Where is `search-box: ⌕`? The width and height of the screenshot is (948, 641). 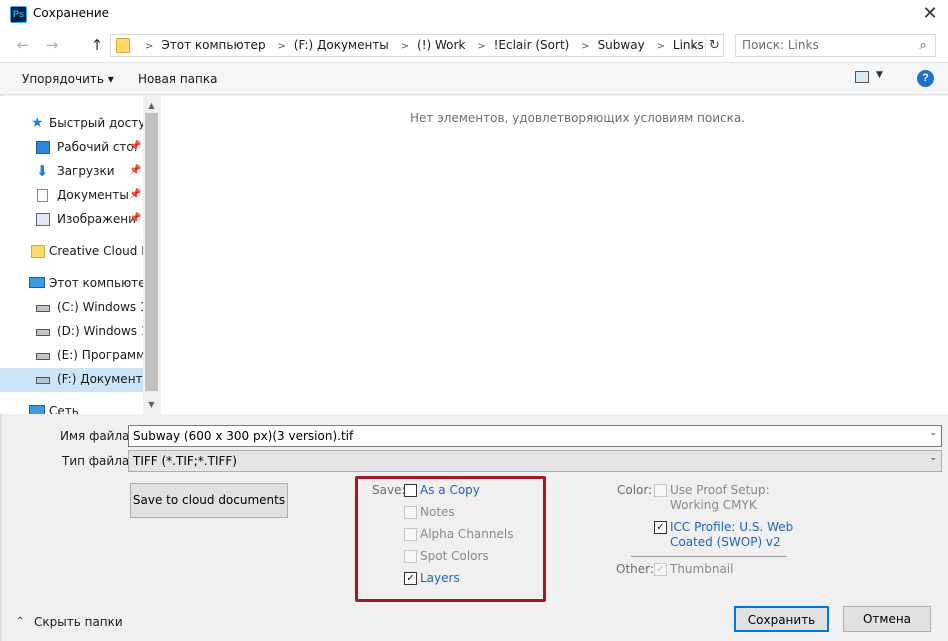
search-box: ⌕ is located at coordinates (835, 45).